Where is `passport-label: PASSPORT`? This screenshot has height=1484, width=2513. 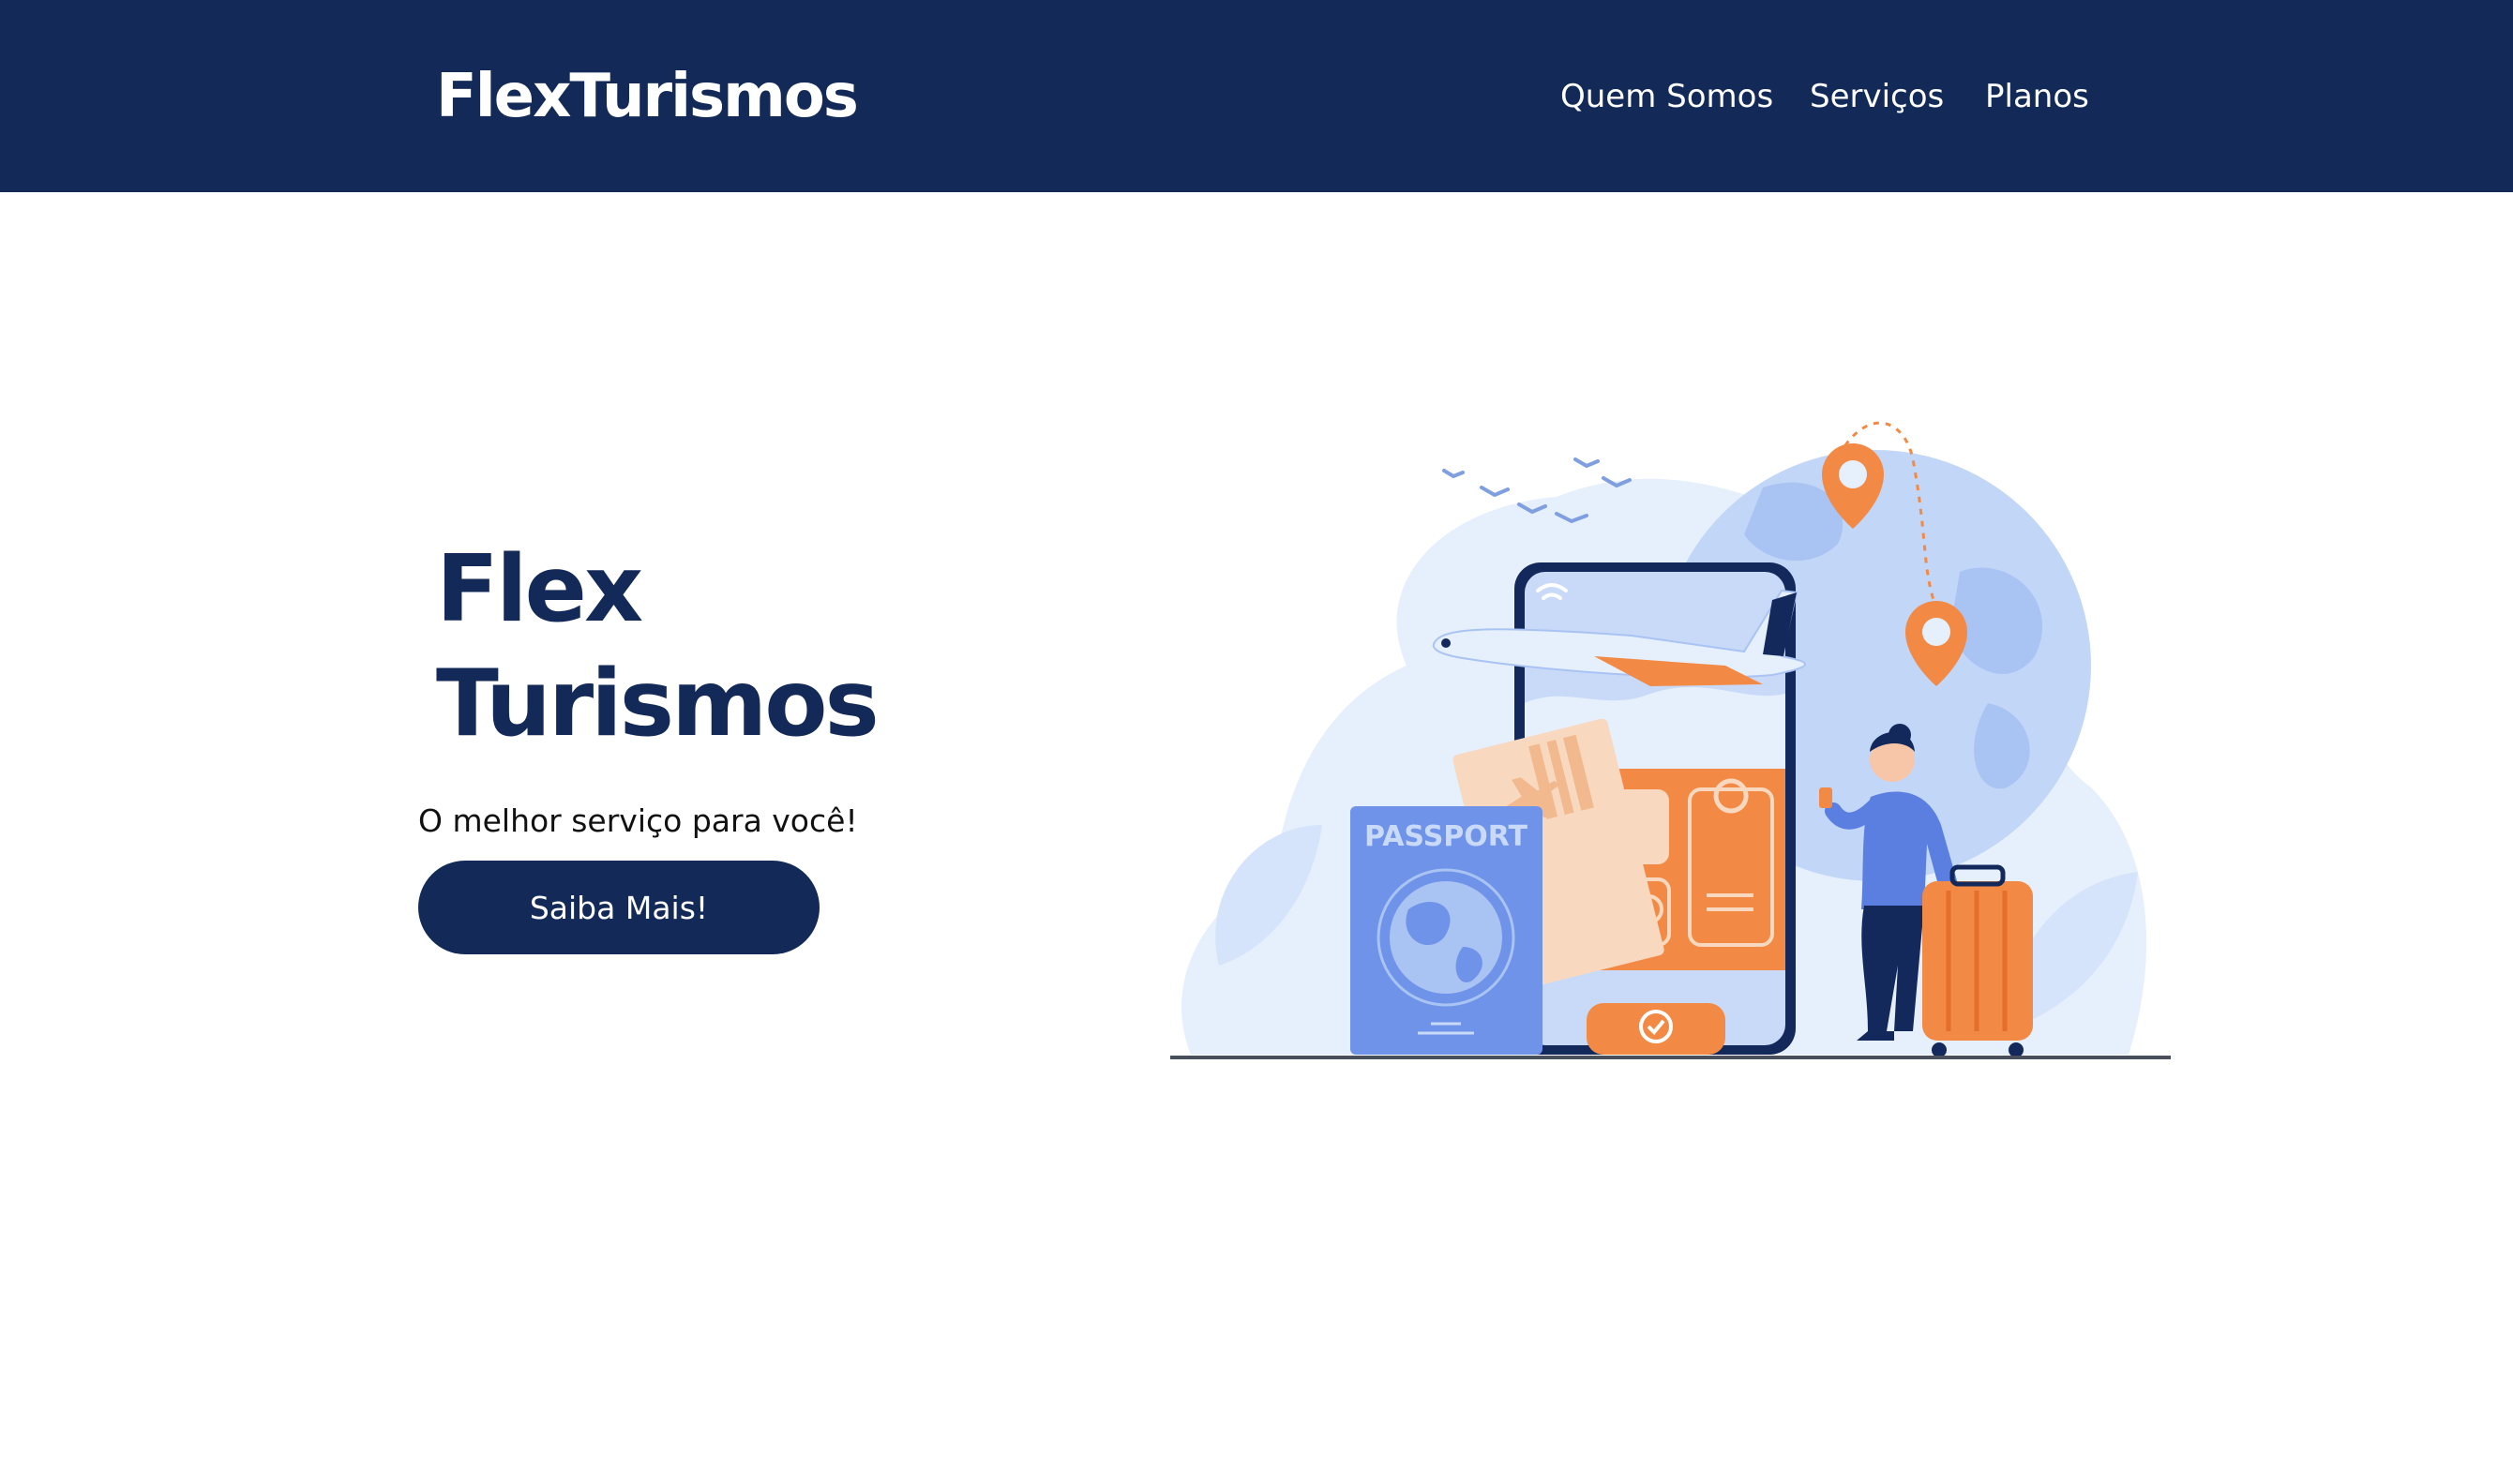
passport-label: PASSPORT is located at coordinates (1446, 836).